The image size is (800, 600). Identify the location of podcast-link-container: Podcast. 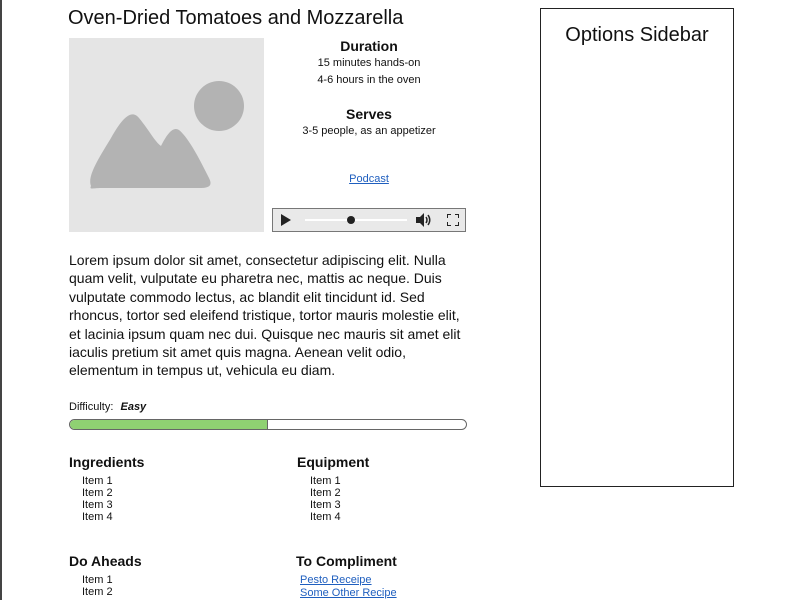
(369, 179).